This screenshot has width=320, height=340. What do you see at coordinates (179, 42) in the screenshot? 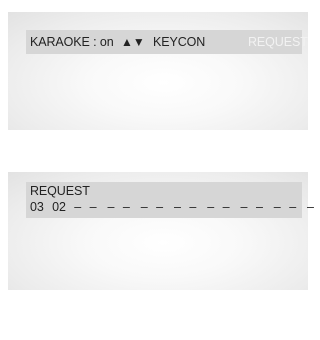
I see `keycon-menu-item: KEYCON` at bounding box center [179, 42].